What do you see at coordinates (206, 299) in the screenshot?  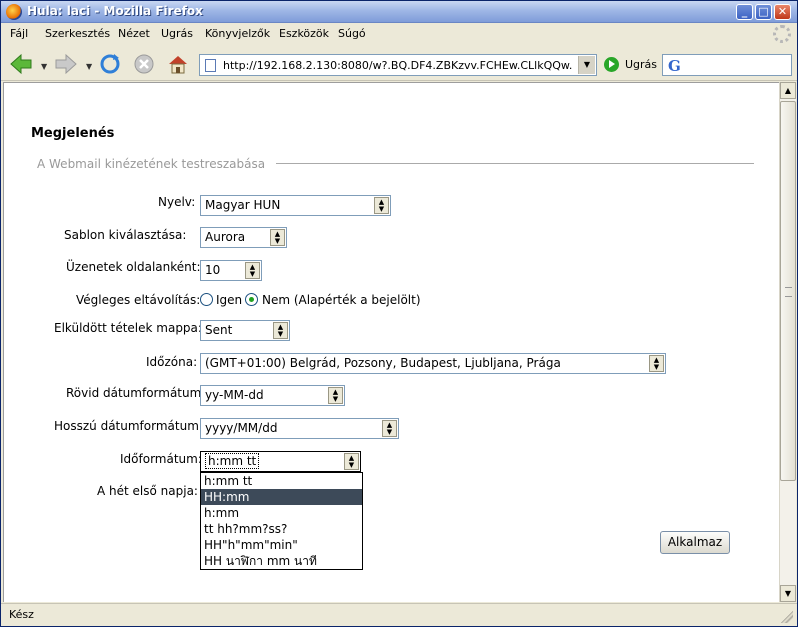 I see `permanent-delete-yes-radio` at bounding box center [206, 299].